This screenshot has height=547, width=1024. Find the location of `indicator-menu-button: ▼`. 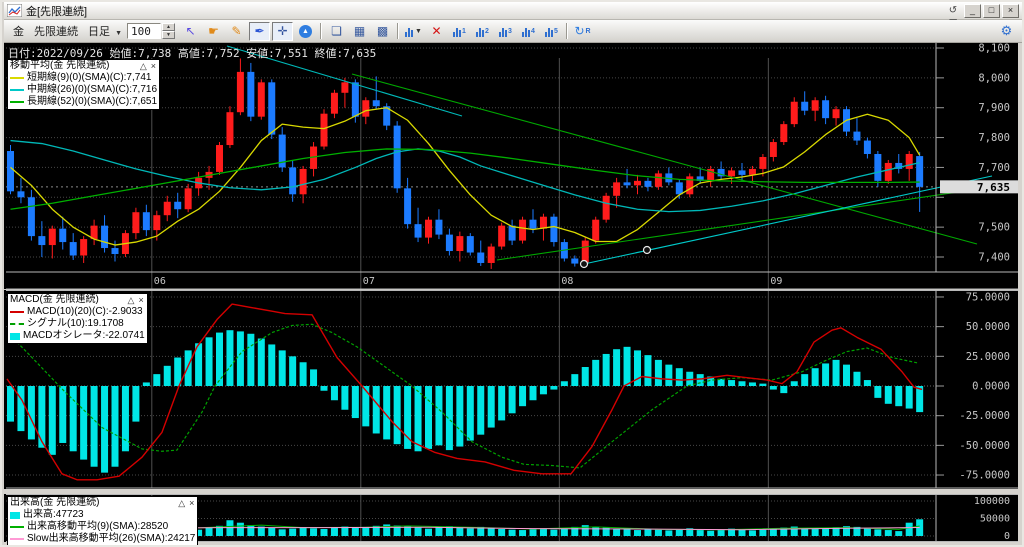

indicator-menu-button: ▼ is located at coordinates (413, 31).